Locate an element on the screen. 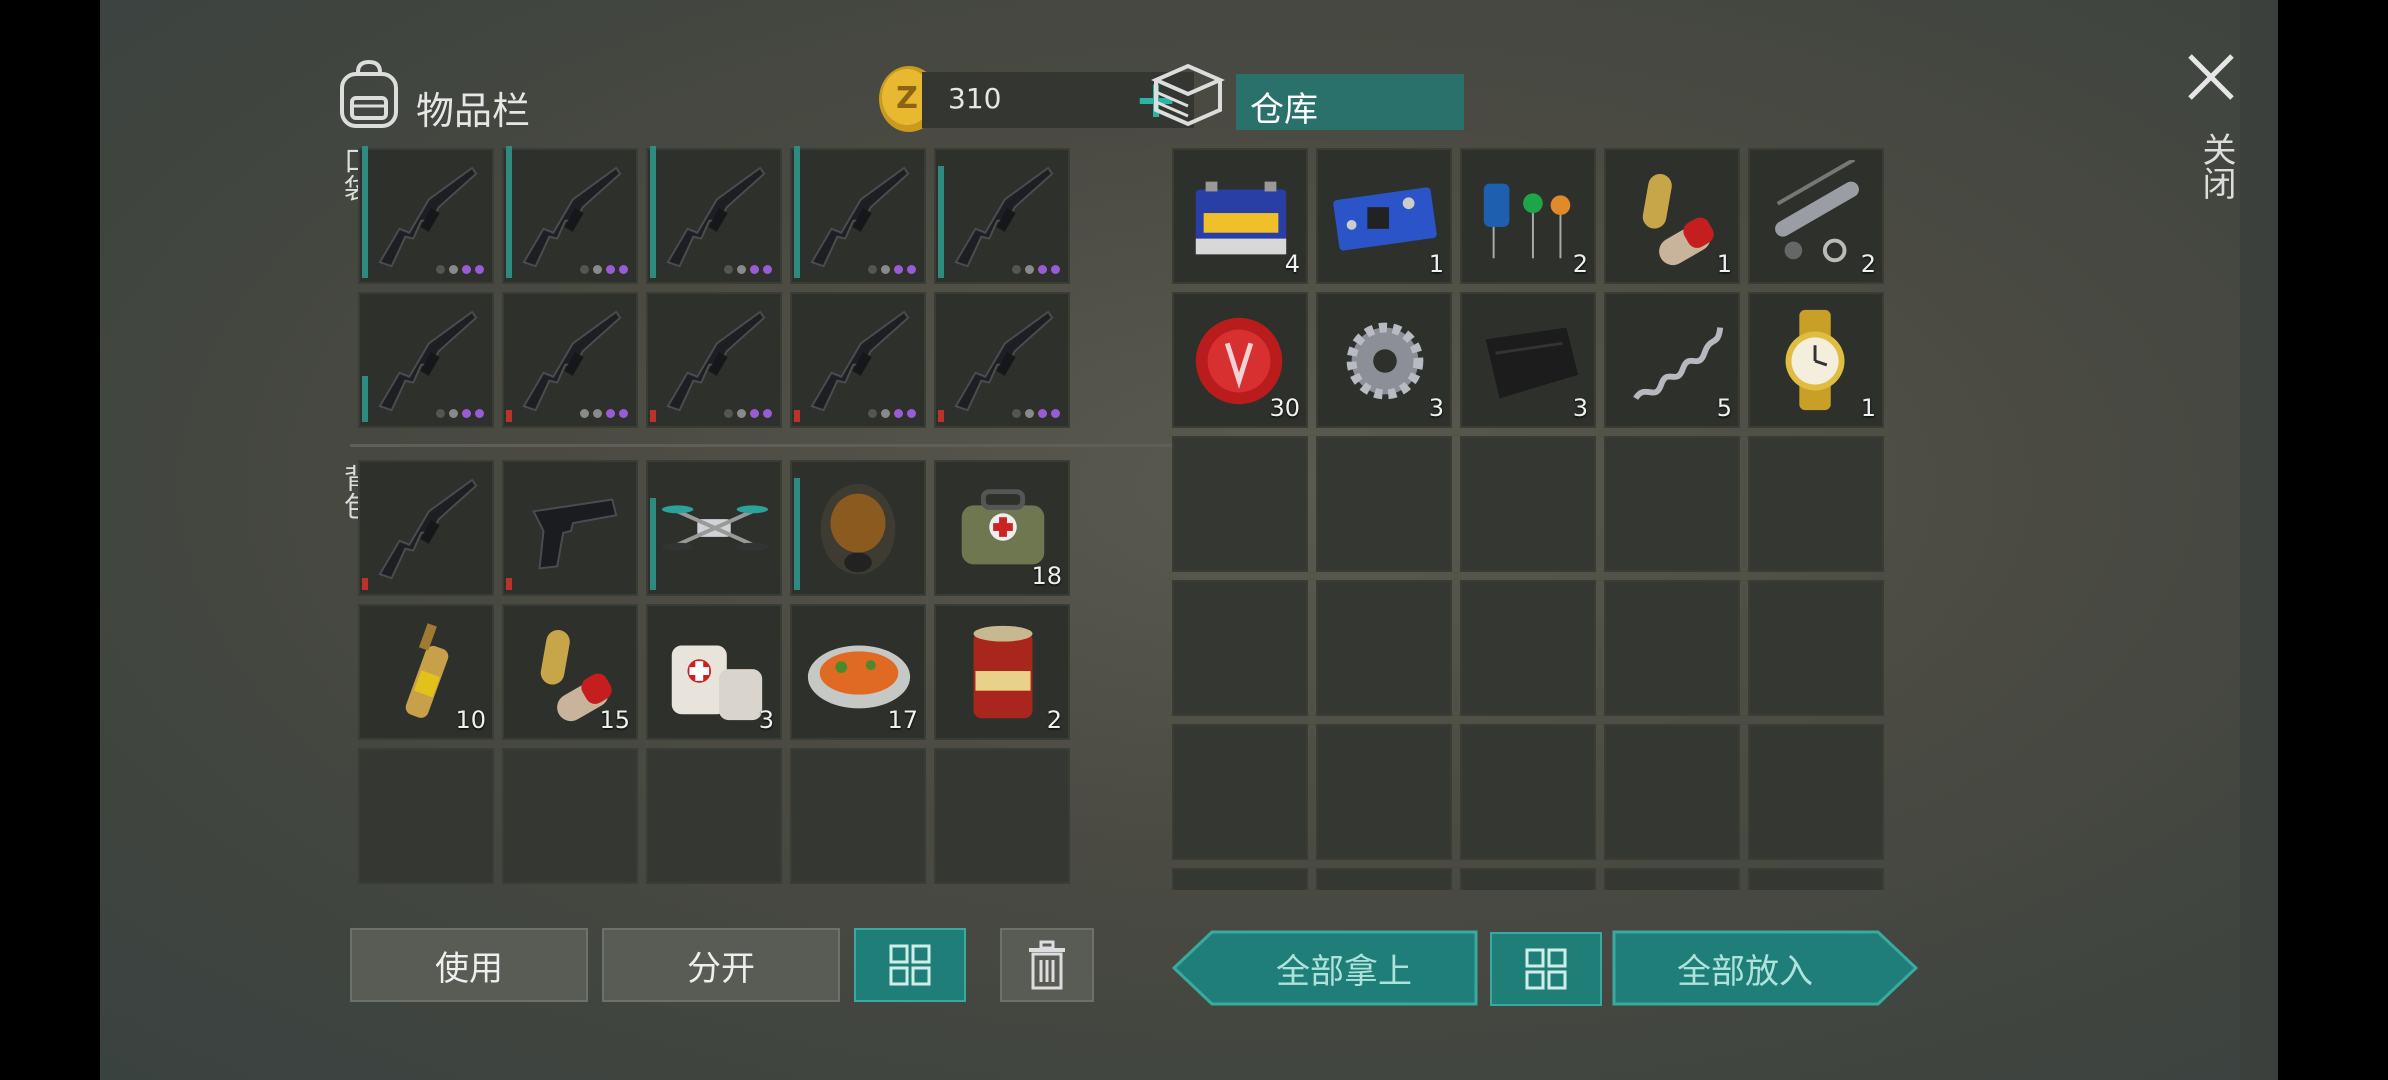 The image size is (2388, 1080). inventory-slot: 4 is located at coordinates (1240, 216).